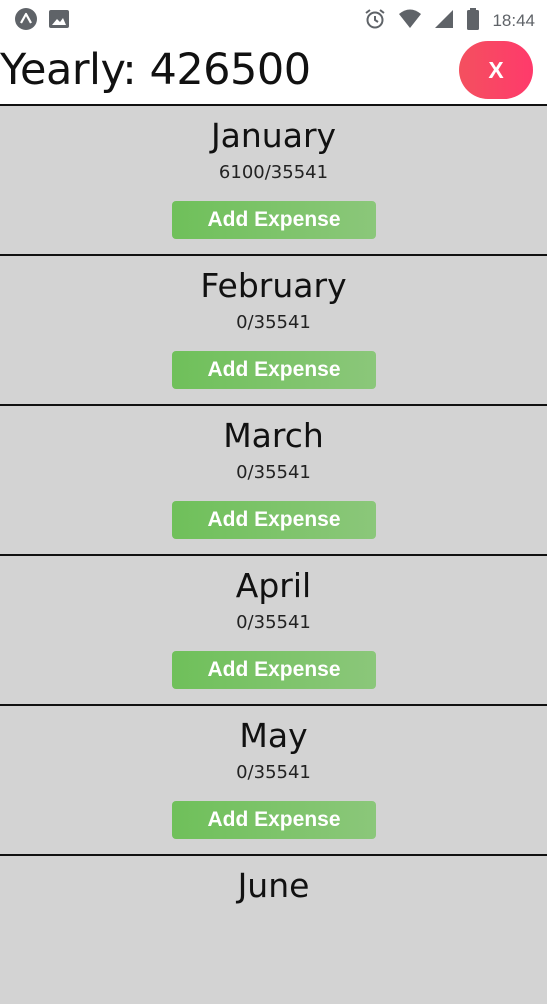 The width and height of the screenshot is (547, 1004). I want to click on image-icon, so click(59, 21).